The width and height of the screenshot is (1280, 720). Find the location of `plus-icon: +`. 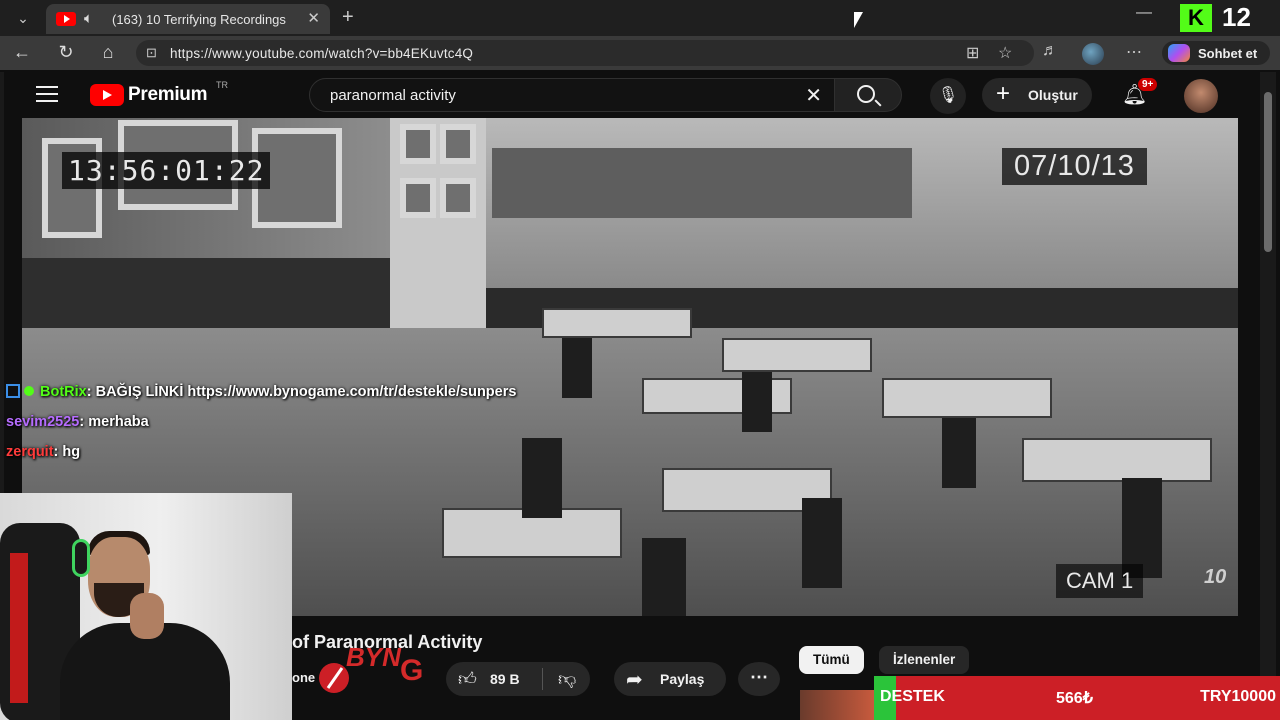

plus-icon: + is located at coordinates (1003, 93).